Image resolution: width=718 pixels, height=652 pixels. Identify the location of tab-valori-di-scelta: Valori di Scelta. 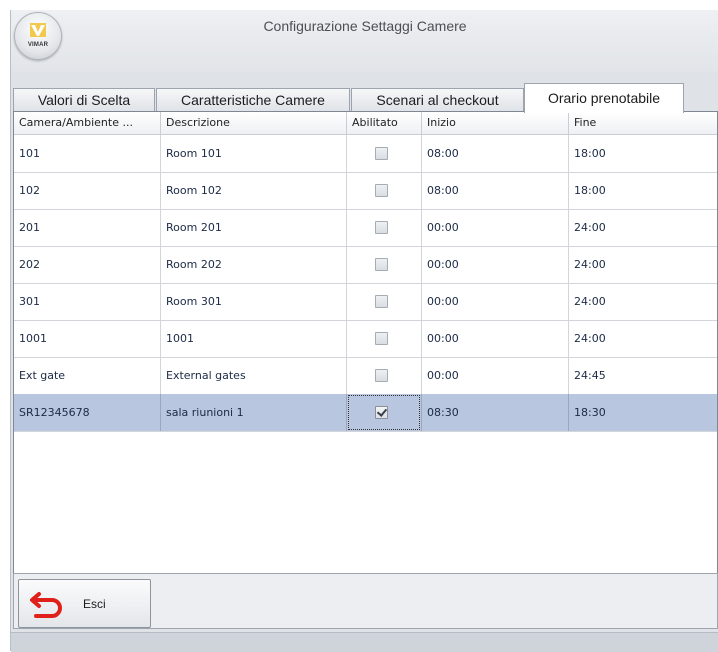
(84, 100).